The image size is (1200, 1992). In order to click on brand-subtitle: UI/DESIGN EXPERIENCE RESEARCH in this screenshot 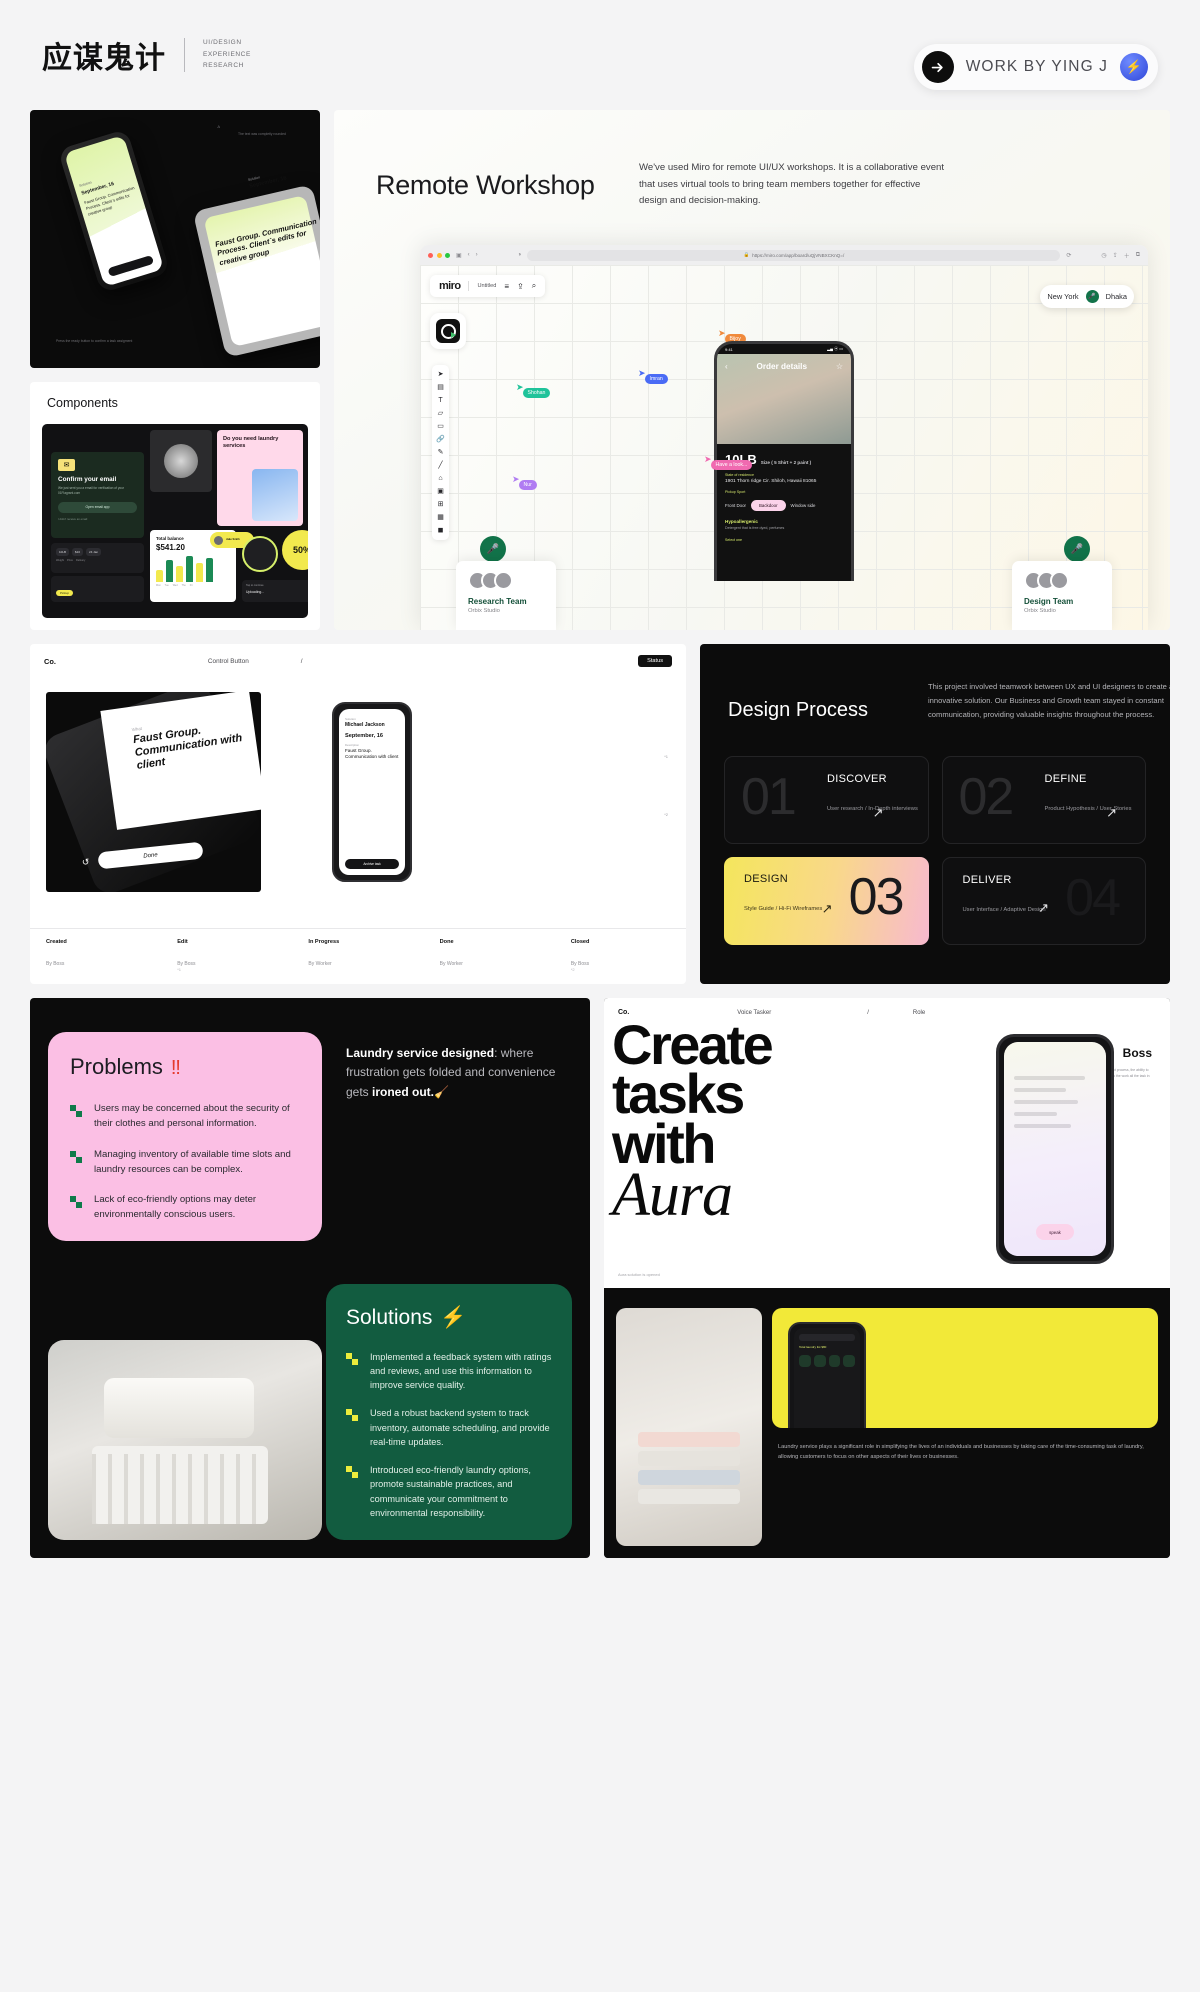, I will do `click(227, 55)`.